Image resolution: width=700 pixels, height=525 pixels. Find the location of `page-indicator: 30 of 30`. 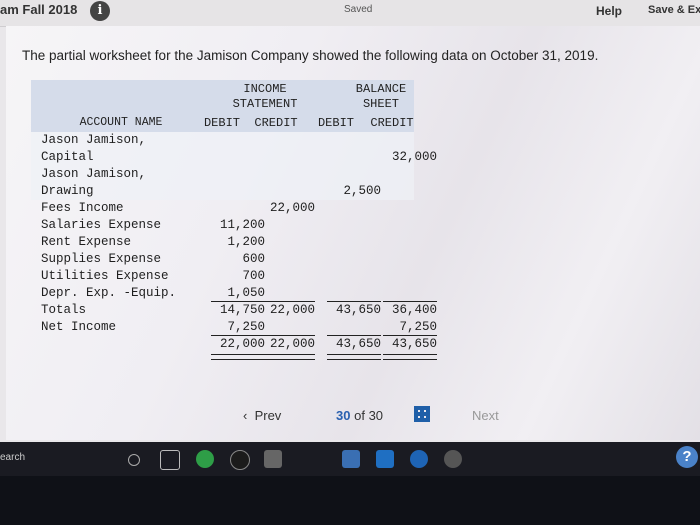

page-indicator: 30 of 30 is located at coordinates (359, 415).